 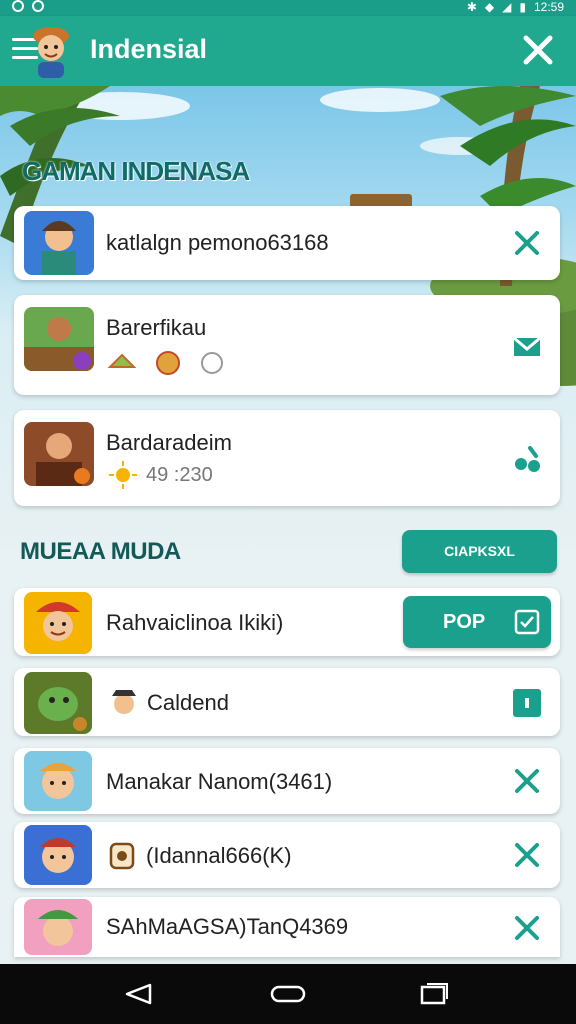 I want to click on list-item: Rahvaiclinoa Ikiki) POP, so click(x=287, y=622).